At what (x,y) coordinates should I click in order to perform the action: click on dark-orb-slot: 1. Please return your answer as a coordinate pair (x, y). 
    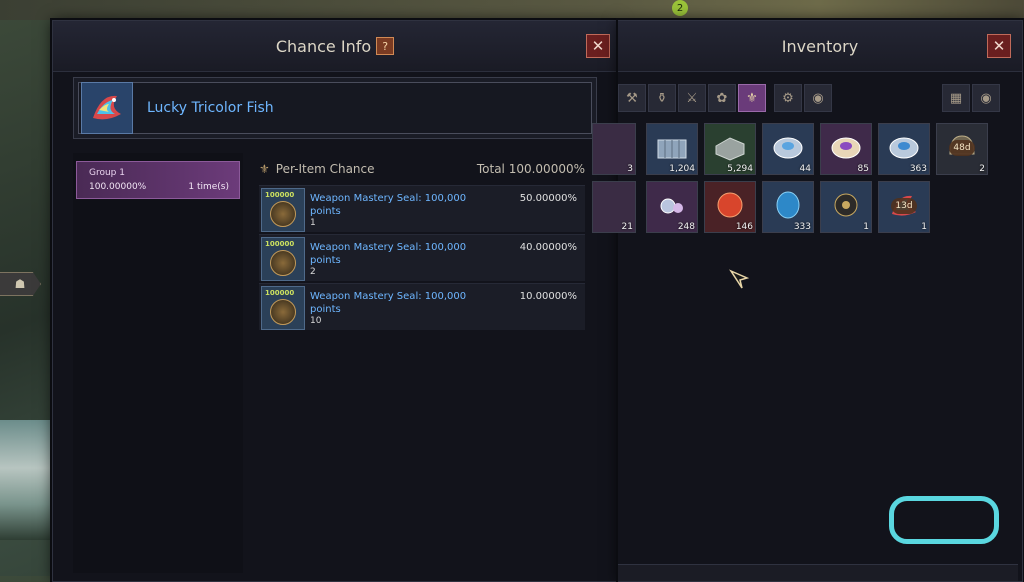
    Looking at the image, I should click on (846, 207).